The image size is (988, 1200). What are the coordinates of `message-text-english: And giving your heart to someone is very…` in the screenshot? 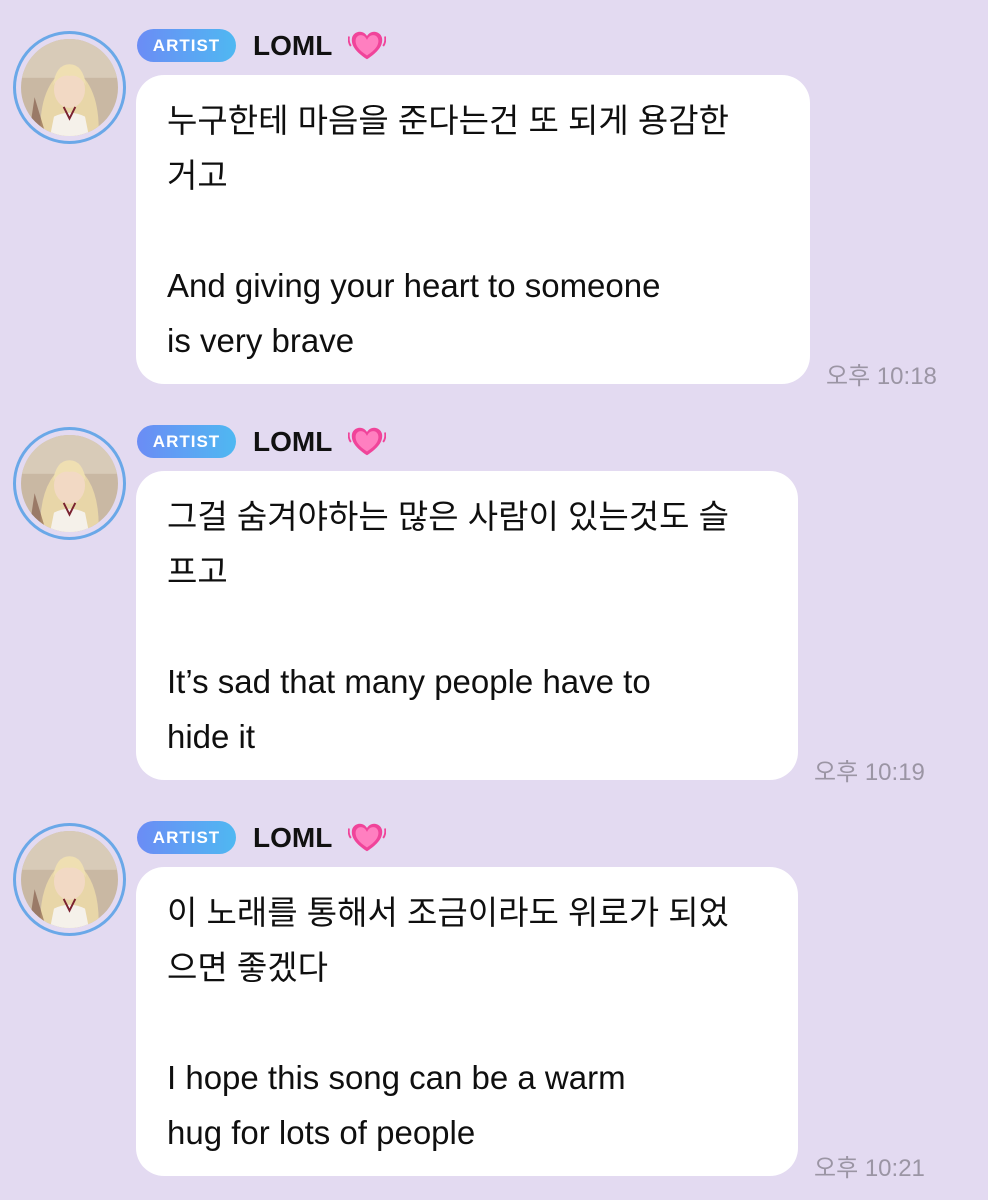 It's located at (414, 313).